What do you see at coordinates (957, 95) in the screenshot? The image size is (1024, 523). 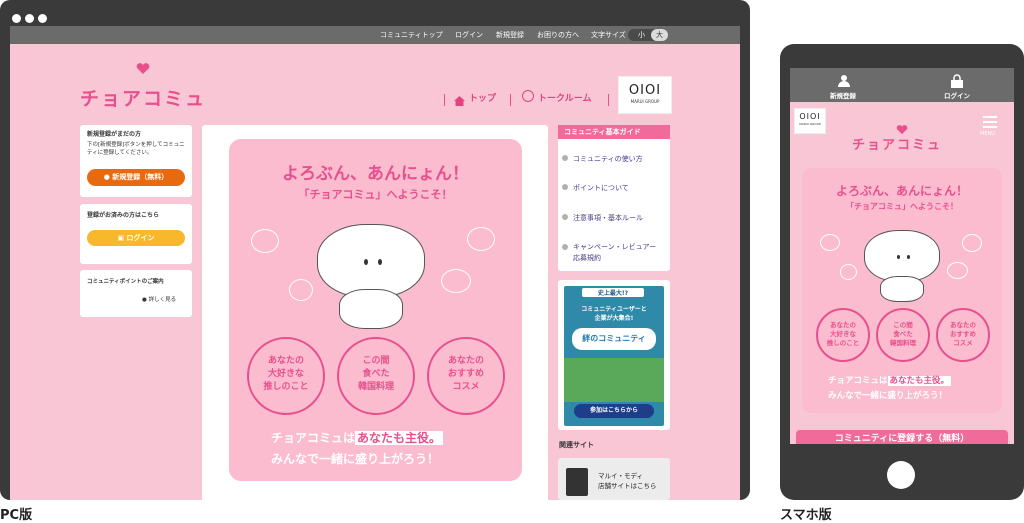 I see `phone-login-link: ログイン` at bounding box center [957, 95].